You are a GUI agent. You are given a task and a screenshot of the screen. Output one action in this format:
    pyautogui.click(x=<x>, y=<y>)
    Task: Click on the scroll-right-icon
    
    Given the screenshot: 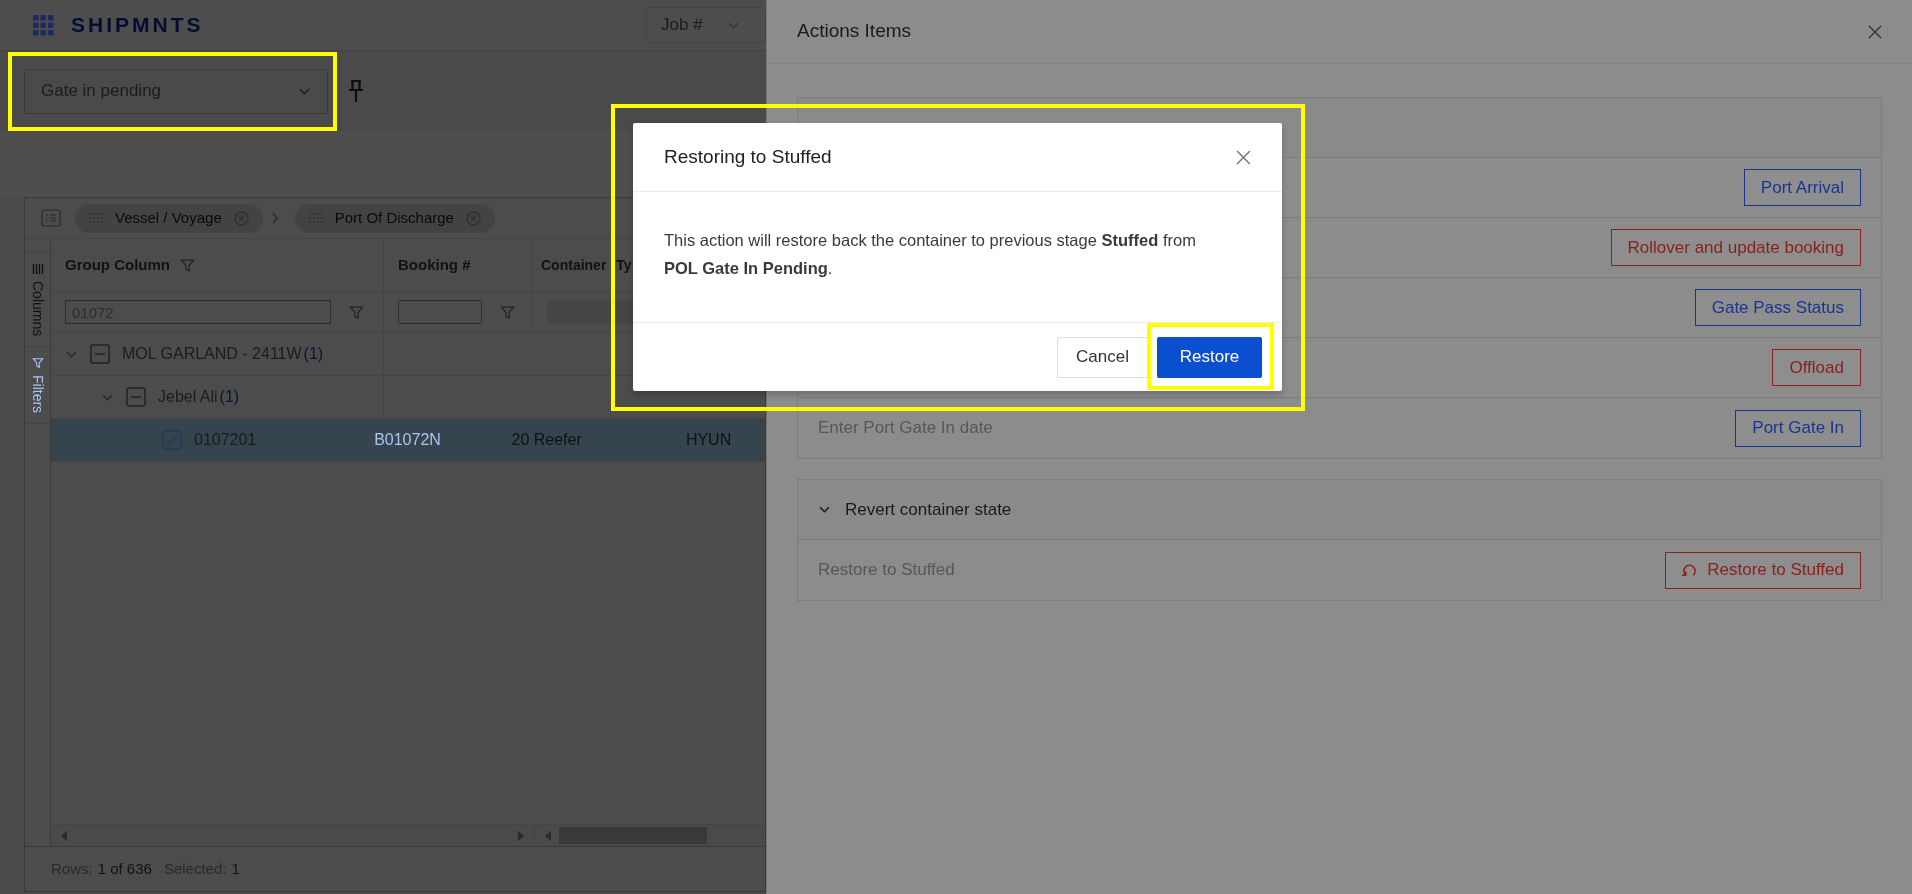 What is the action you would take?
    pyautogui.click(x=521, y=835)
    